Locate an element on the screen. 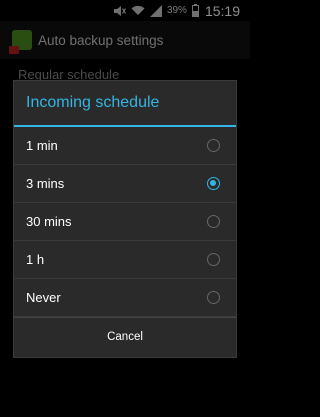  option-1-min: 1 min is located at coordinates (125, 146).